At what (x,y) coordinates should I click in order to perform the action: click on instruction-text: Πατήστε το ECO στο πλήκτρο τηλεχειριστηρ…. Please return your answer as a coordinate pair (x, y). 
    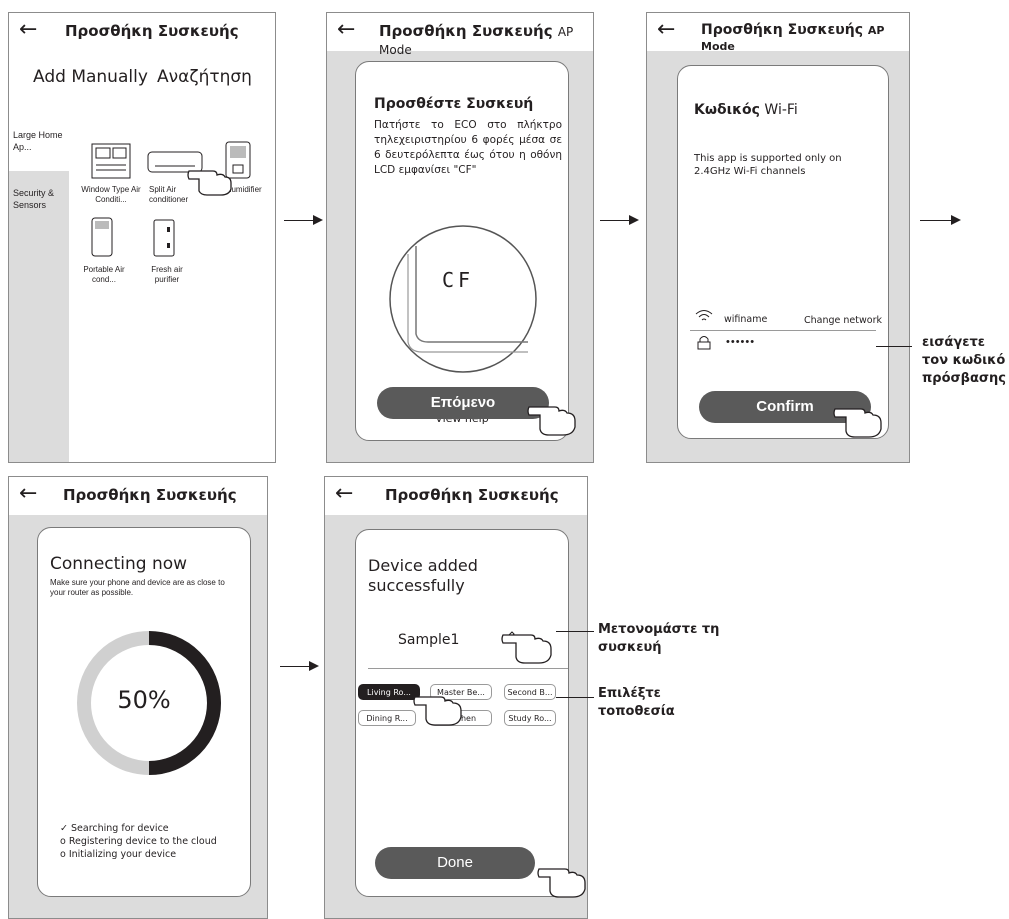
    Looking at the image, I should click on (468, 147).